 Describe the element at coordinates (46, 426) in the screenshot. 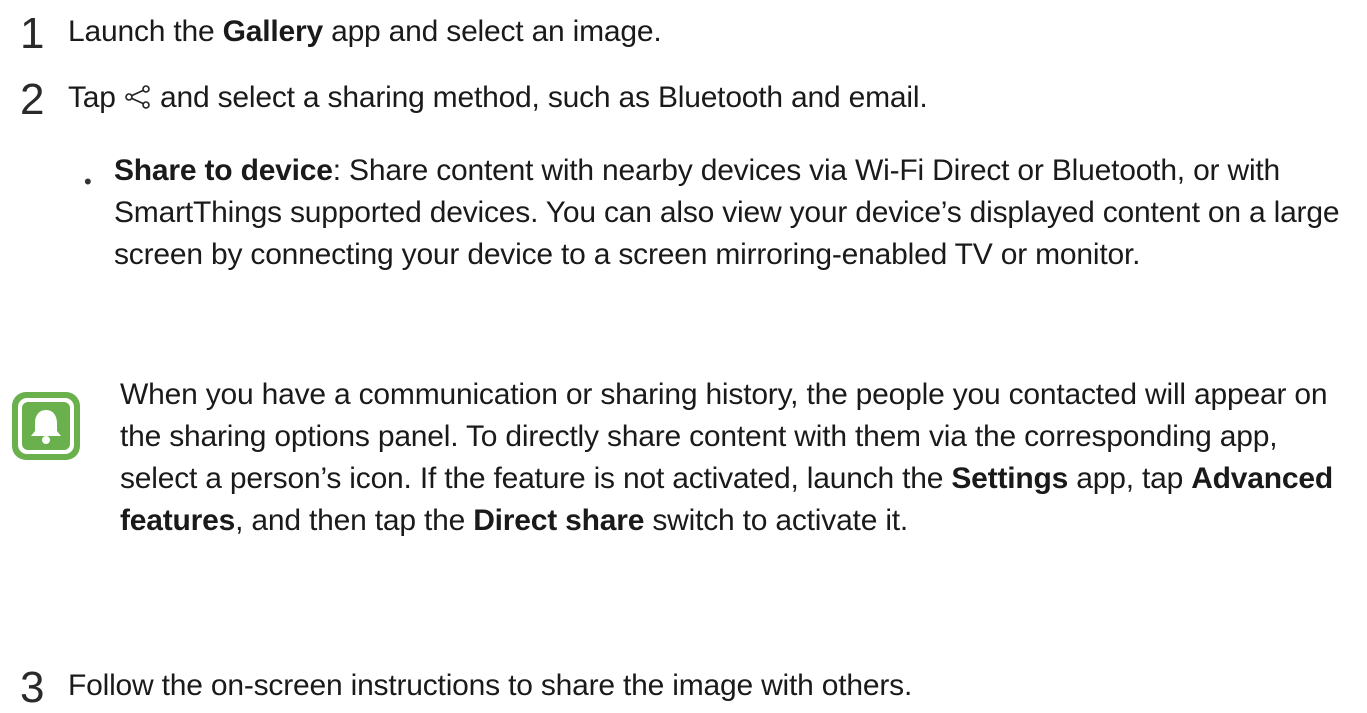

I see `bell-icon` at that location.